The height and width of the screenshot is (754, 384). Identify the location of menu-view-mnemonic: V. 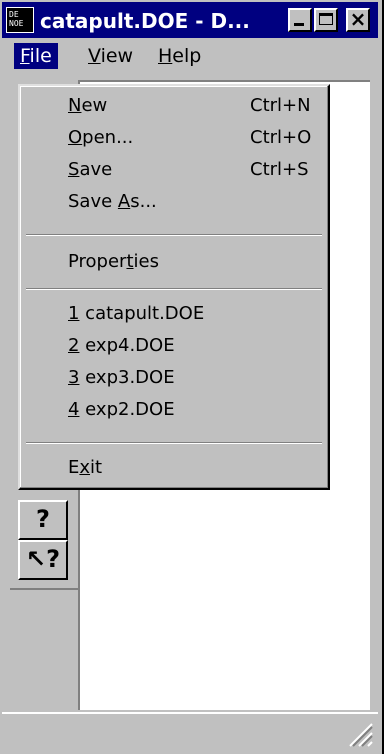
(94, 56).